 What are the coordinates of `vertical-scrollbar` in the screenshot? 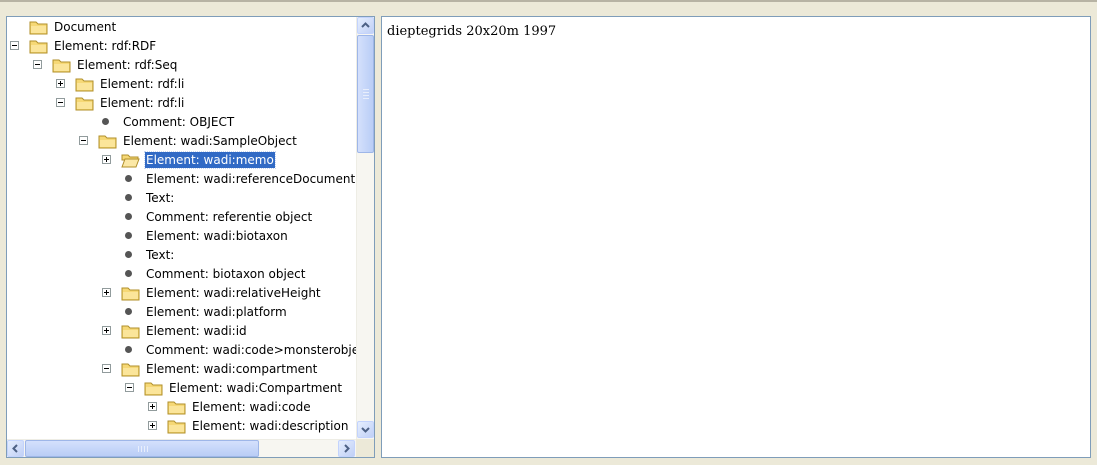 It's located at (365, 228).